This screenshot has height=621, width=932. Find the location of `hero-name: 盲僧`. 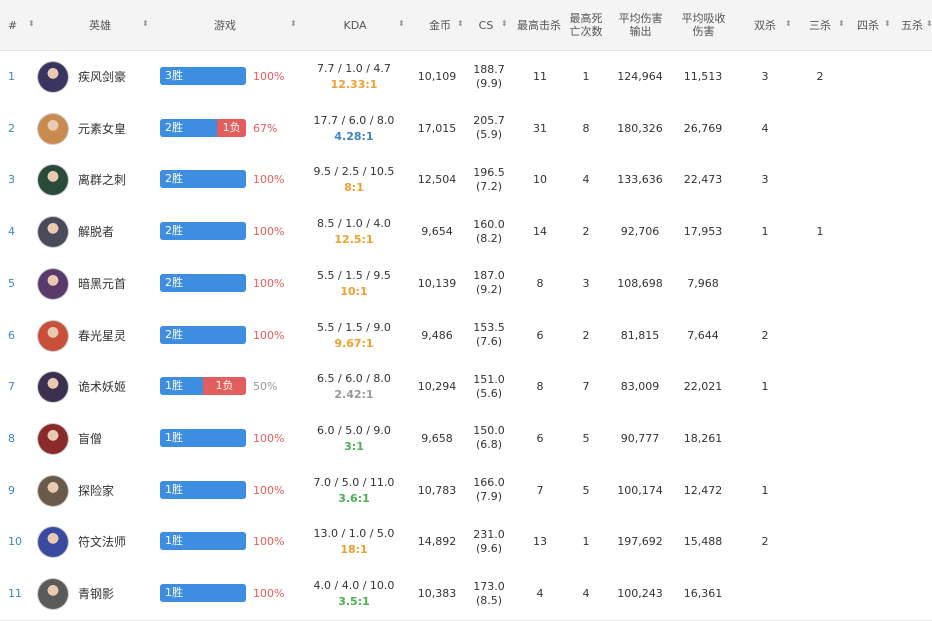

hero-name: 盲僧 is located at coordinates (113, 438).